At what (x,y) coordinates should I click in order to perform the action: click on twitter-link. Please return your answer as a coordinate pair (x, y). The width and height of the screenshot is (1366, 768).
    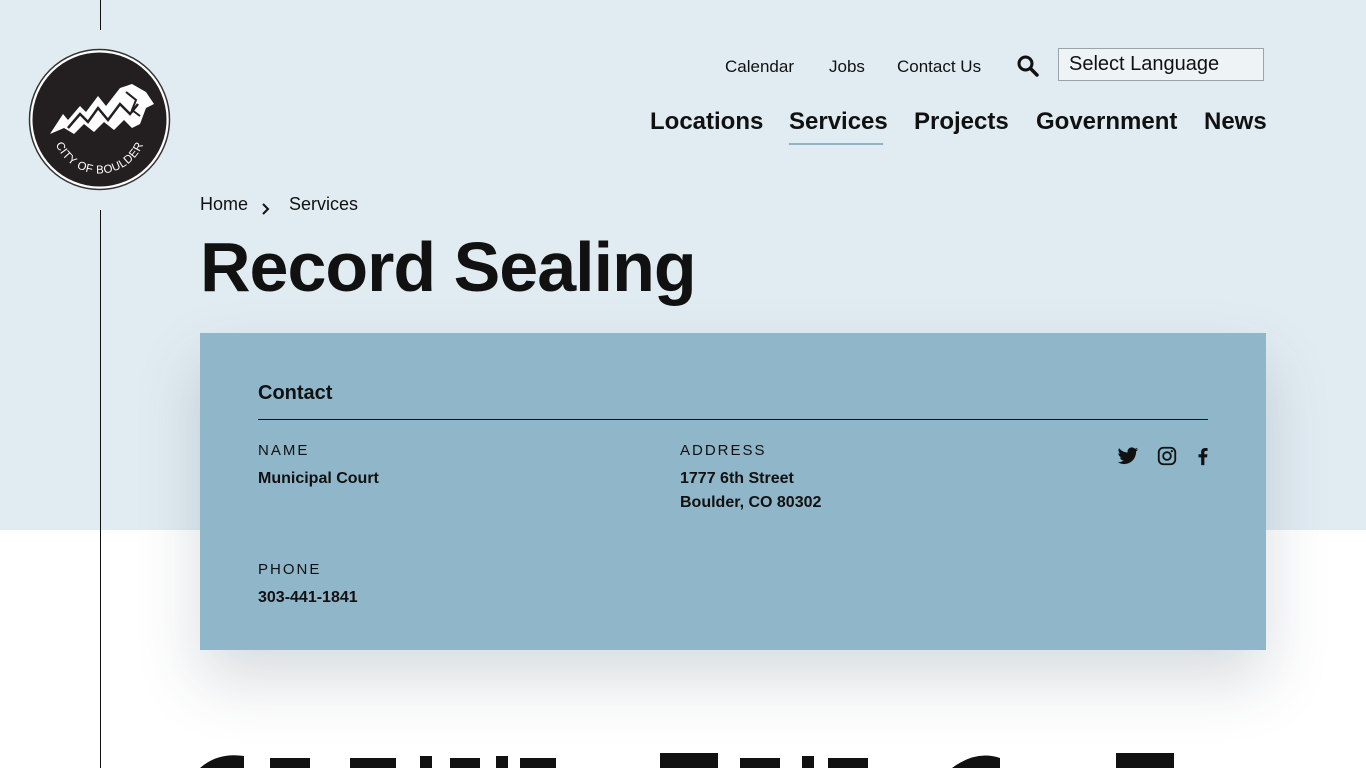
    Looking at the image, I should click on (1128, 456).